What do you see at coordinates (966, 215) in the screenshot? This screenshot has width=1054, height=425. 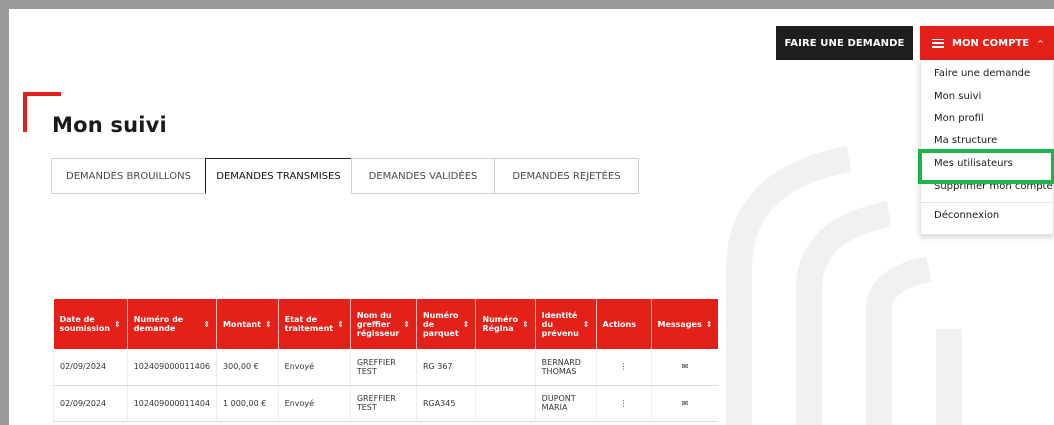 I see `menu-item-deconnexion: Déconnexion` at bounding box center [966, 215].